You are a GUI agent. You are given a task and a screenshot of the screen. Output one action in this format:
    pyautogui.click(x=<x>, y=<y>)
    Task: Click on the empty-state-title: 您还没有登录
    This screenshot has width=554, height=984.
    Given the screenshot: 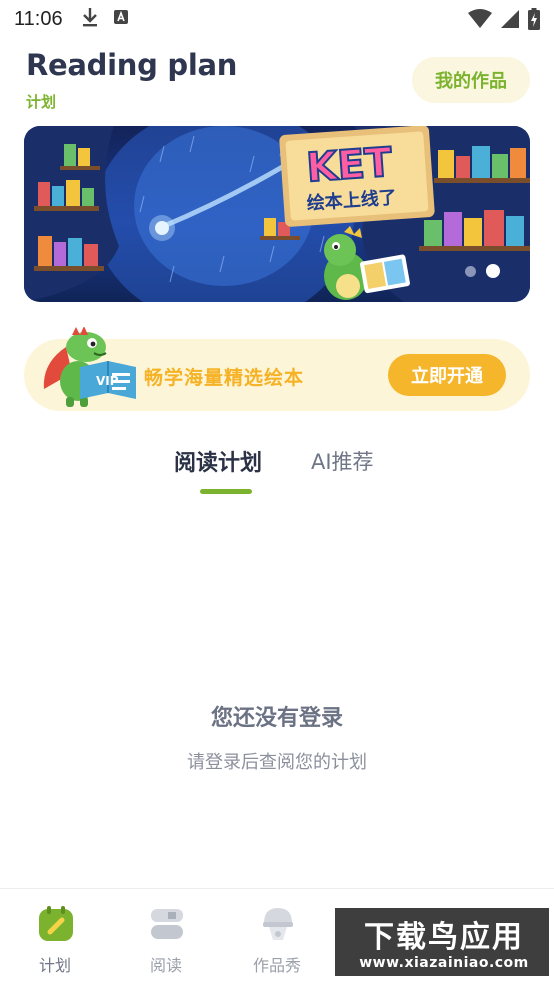 What is the action you would take?
    pyautogui.click(x=276, y=718)
    